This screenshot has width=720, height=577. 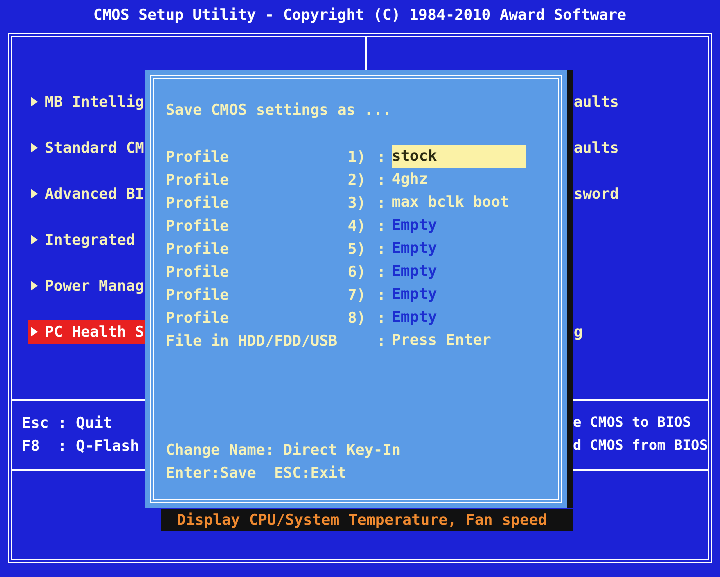 What do you see at coordinates (640, 446) in the screenshot?
I see `key-hint: d CMOS from BIOS` at bounding box center [640, 446].